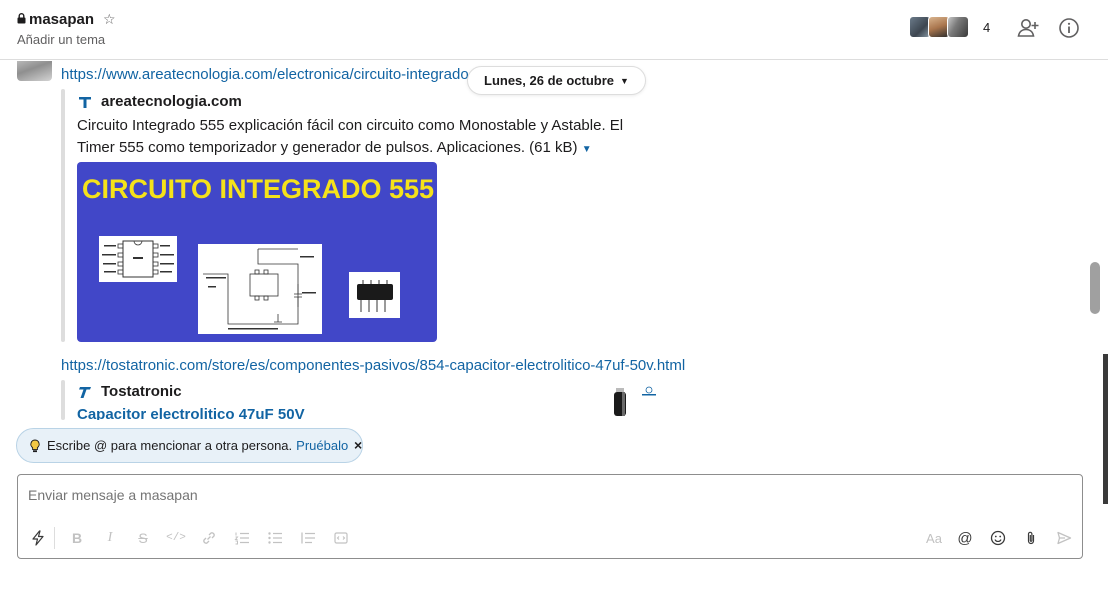 The image size is (1108, 594). Describe the element at coordinates (170, 445) in the screenshot. I see `hint-text: Escribe @ para mencionar a otra persona.` at that location.